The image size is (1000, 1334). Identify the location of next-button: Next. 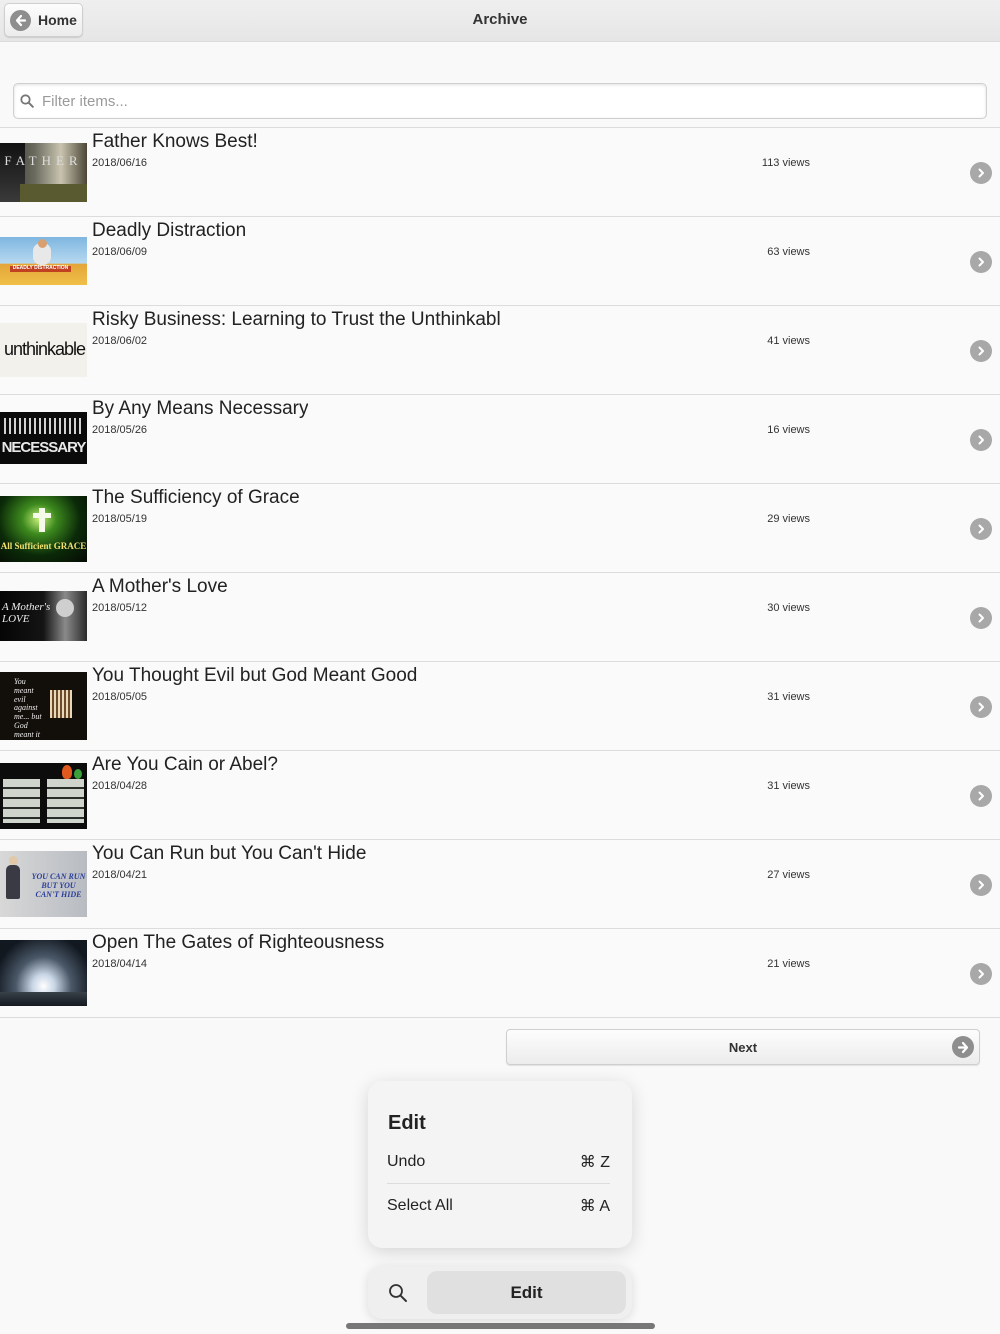
(743, 1047).